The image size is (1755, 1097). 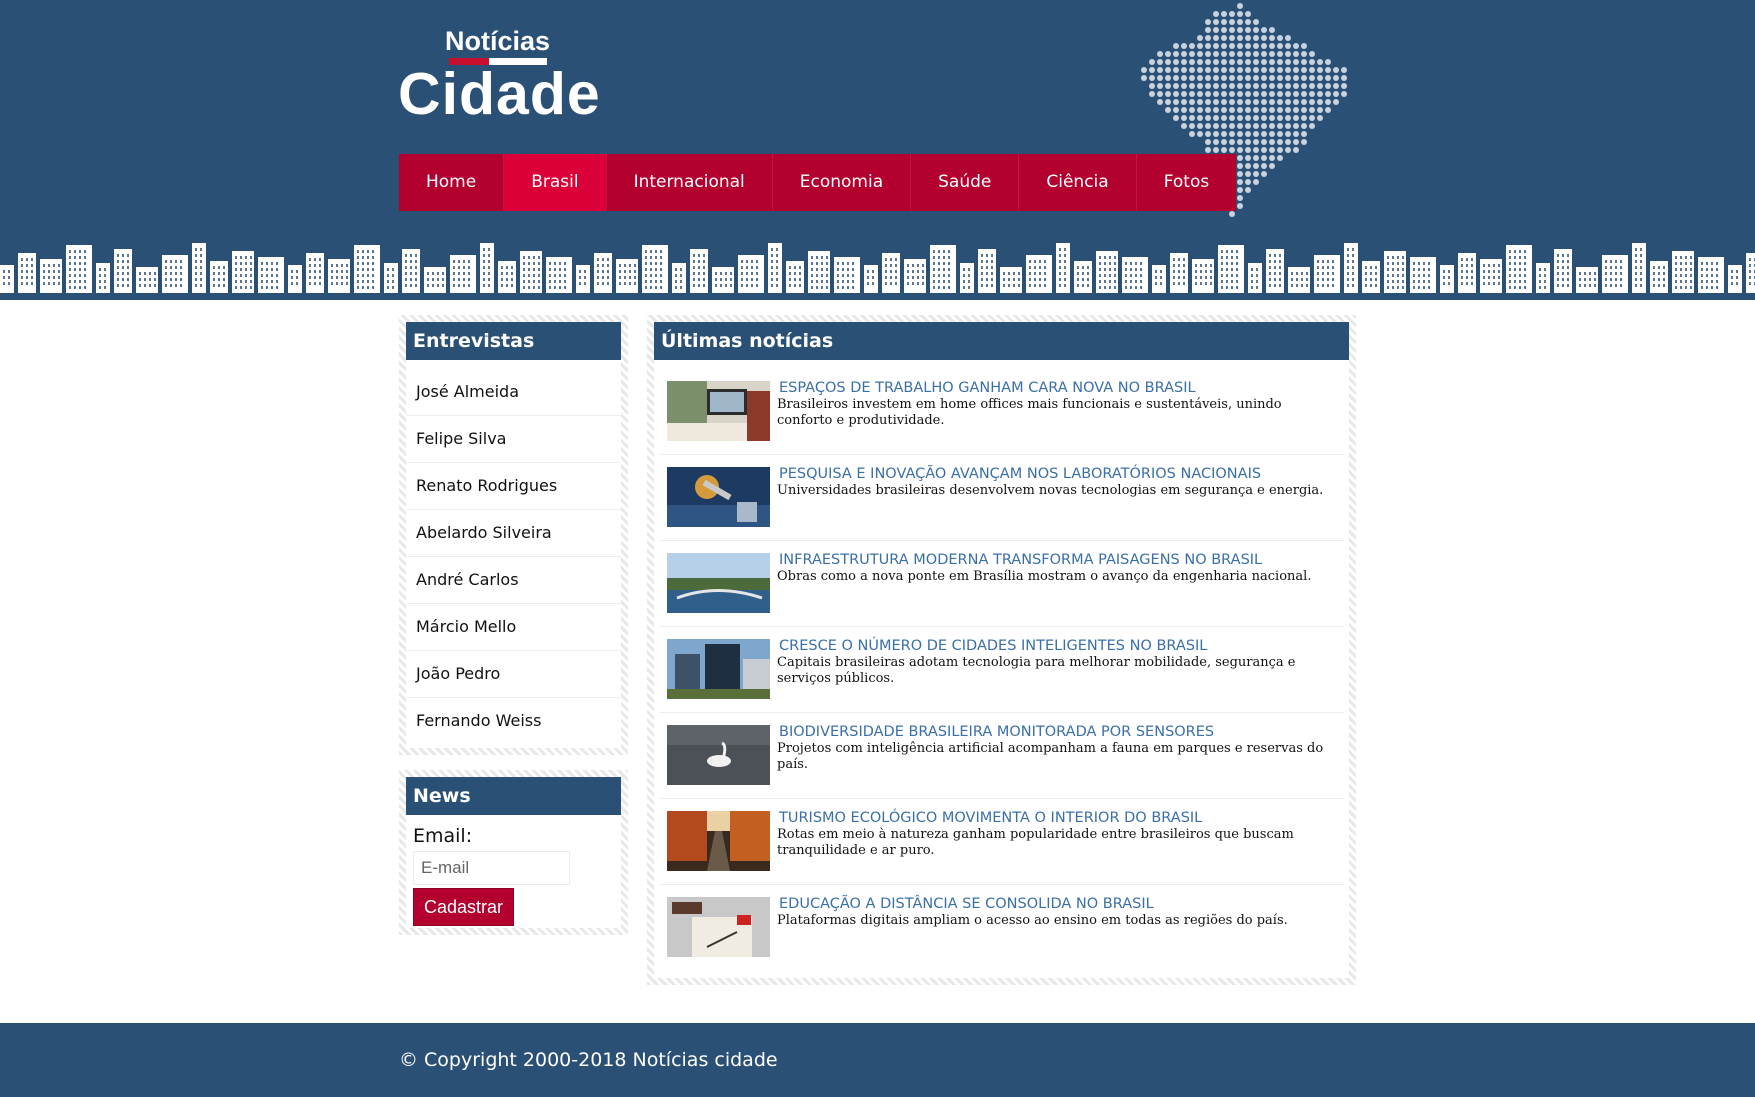 I want to click on newsletter-form: Email: Cadastrar, so click(x=513, y=875).